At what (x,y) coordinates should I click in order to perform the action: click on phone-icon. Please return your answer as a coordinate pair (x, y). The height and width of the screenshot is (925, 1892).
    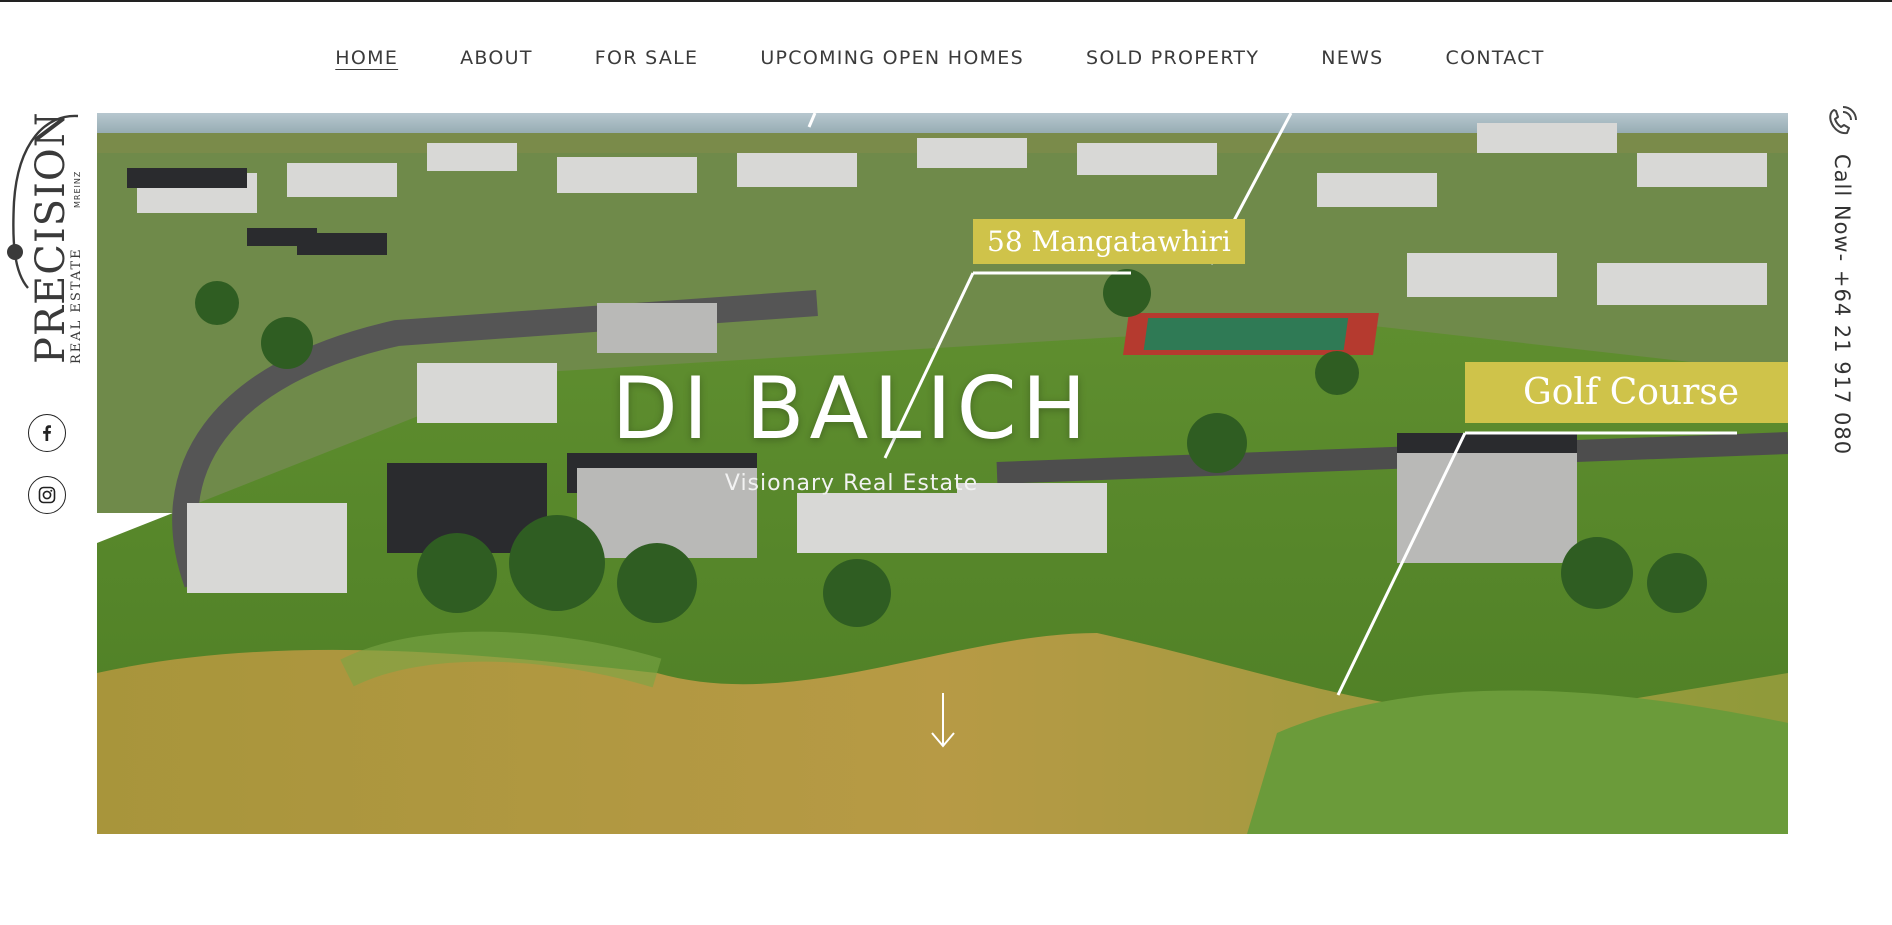
    Looking at the image, I should click on (1841, 121).